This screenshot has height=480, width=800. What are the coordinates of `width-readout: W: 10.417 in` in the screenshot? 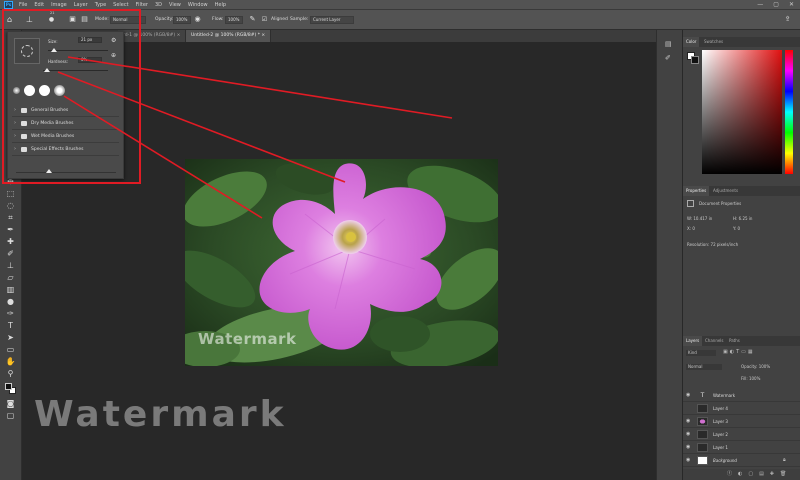 It's located at (699, 218).